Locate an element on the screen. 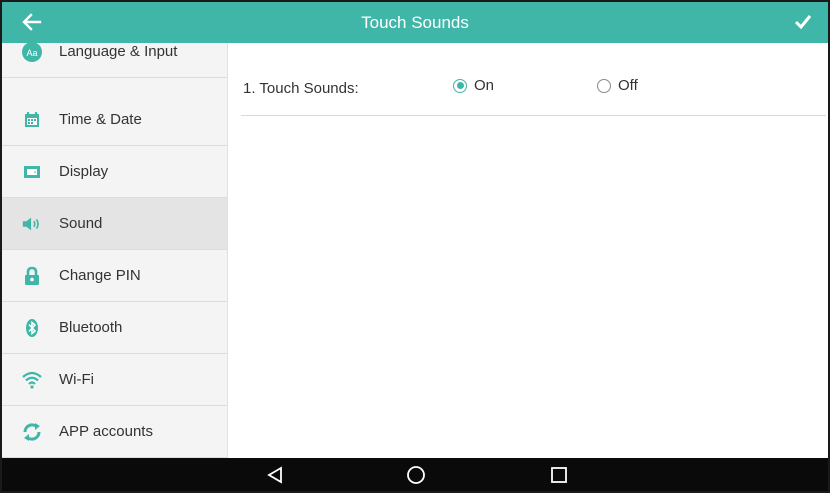 This screenshot has width=830, height=493. nav-back-button is located at coordinates (275, 475).